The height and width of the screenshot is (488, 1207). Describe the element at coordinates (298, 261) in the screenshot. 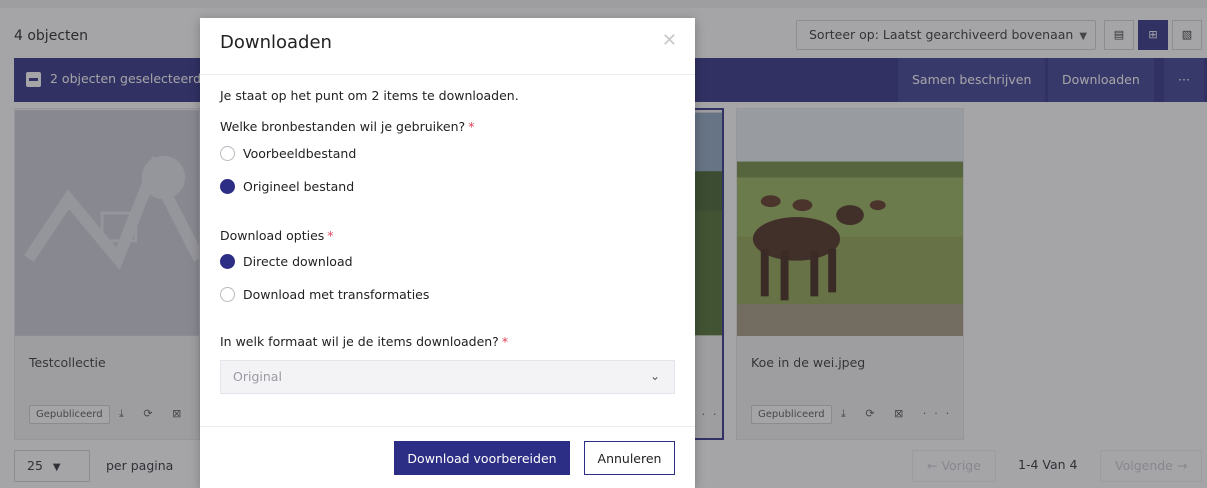

I see `radio-label: Directe download` at that location.